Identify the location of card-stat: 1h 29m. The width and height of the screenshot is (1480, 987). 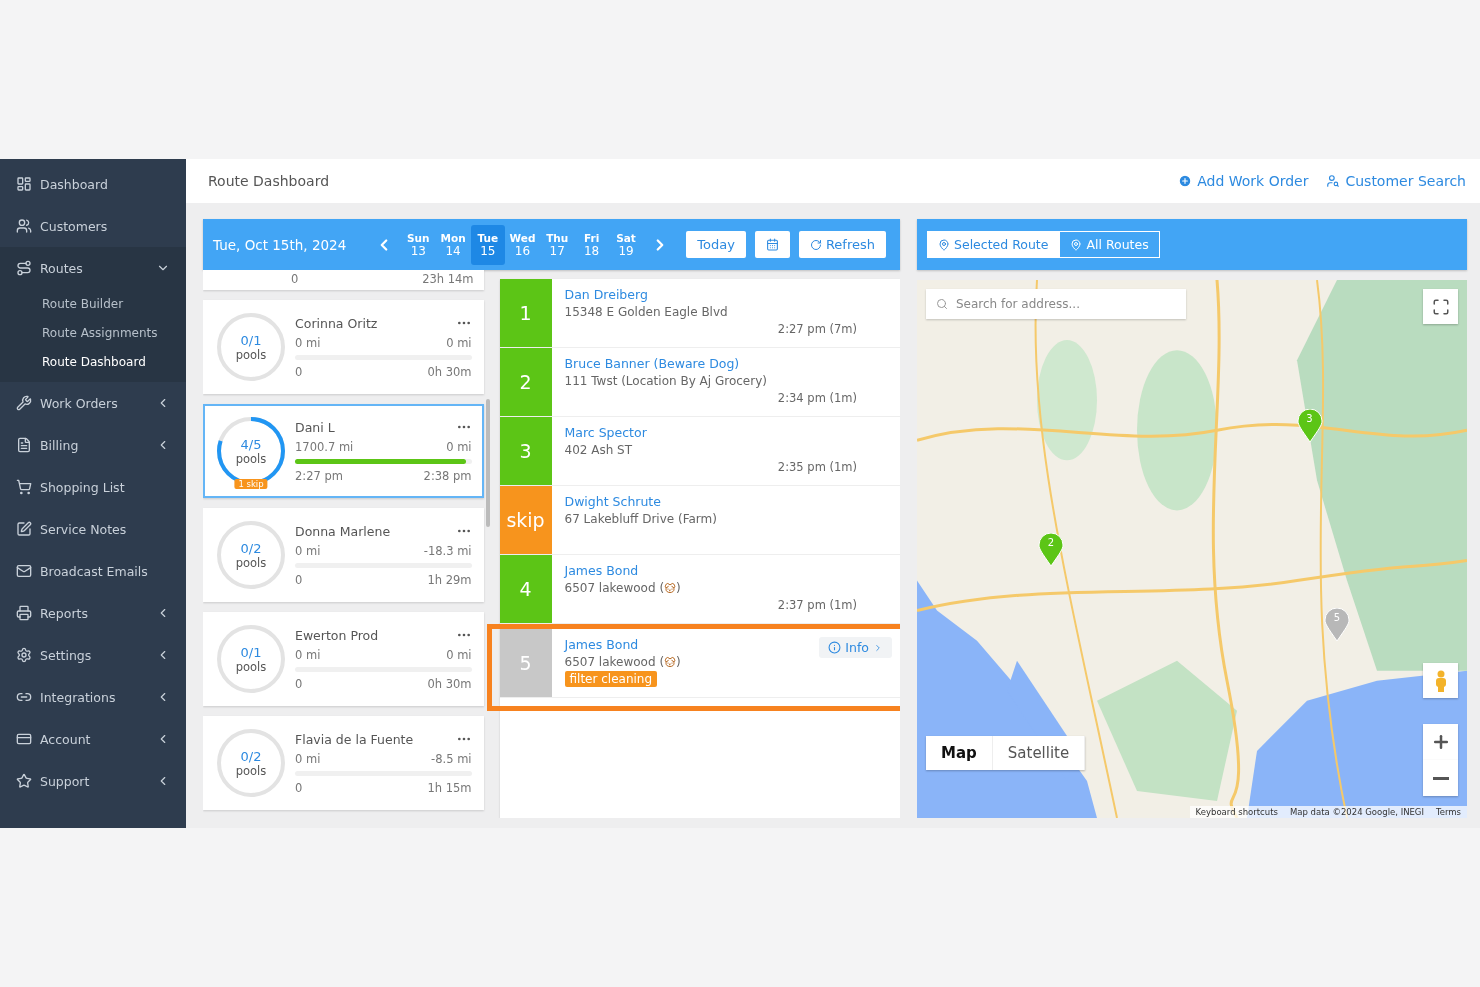
(449, 580).